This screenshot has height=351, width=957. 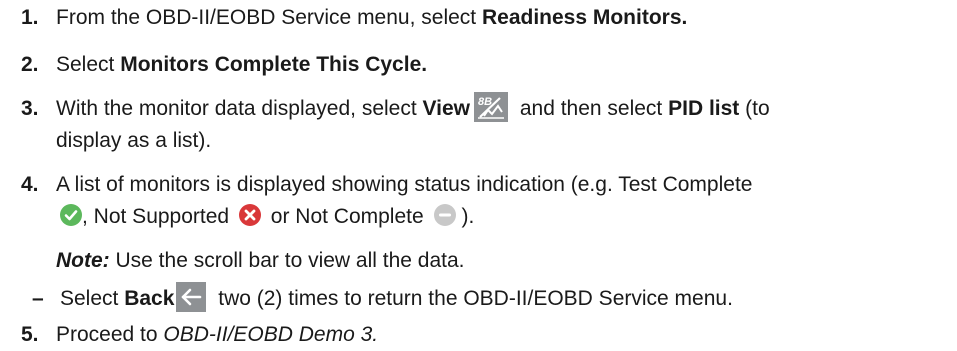 I want to click on step-text: Select Monitors Complete This Cycle., so click(x=242, y=64).